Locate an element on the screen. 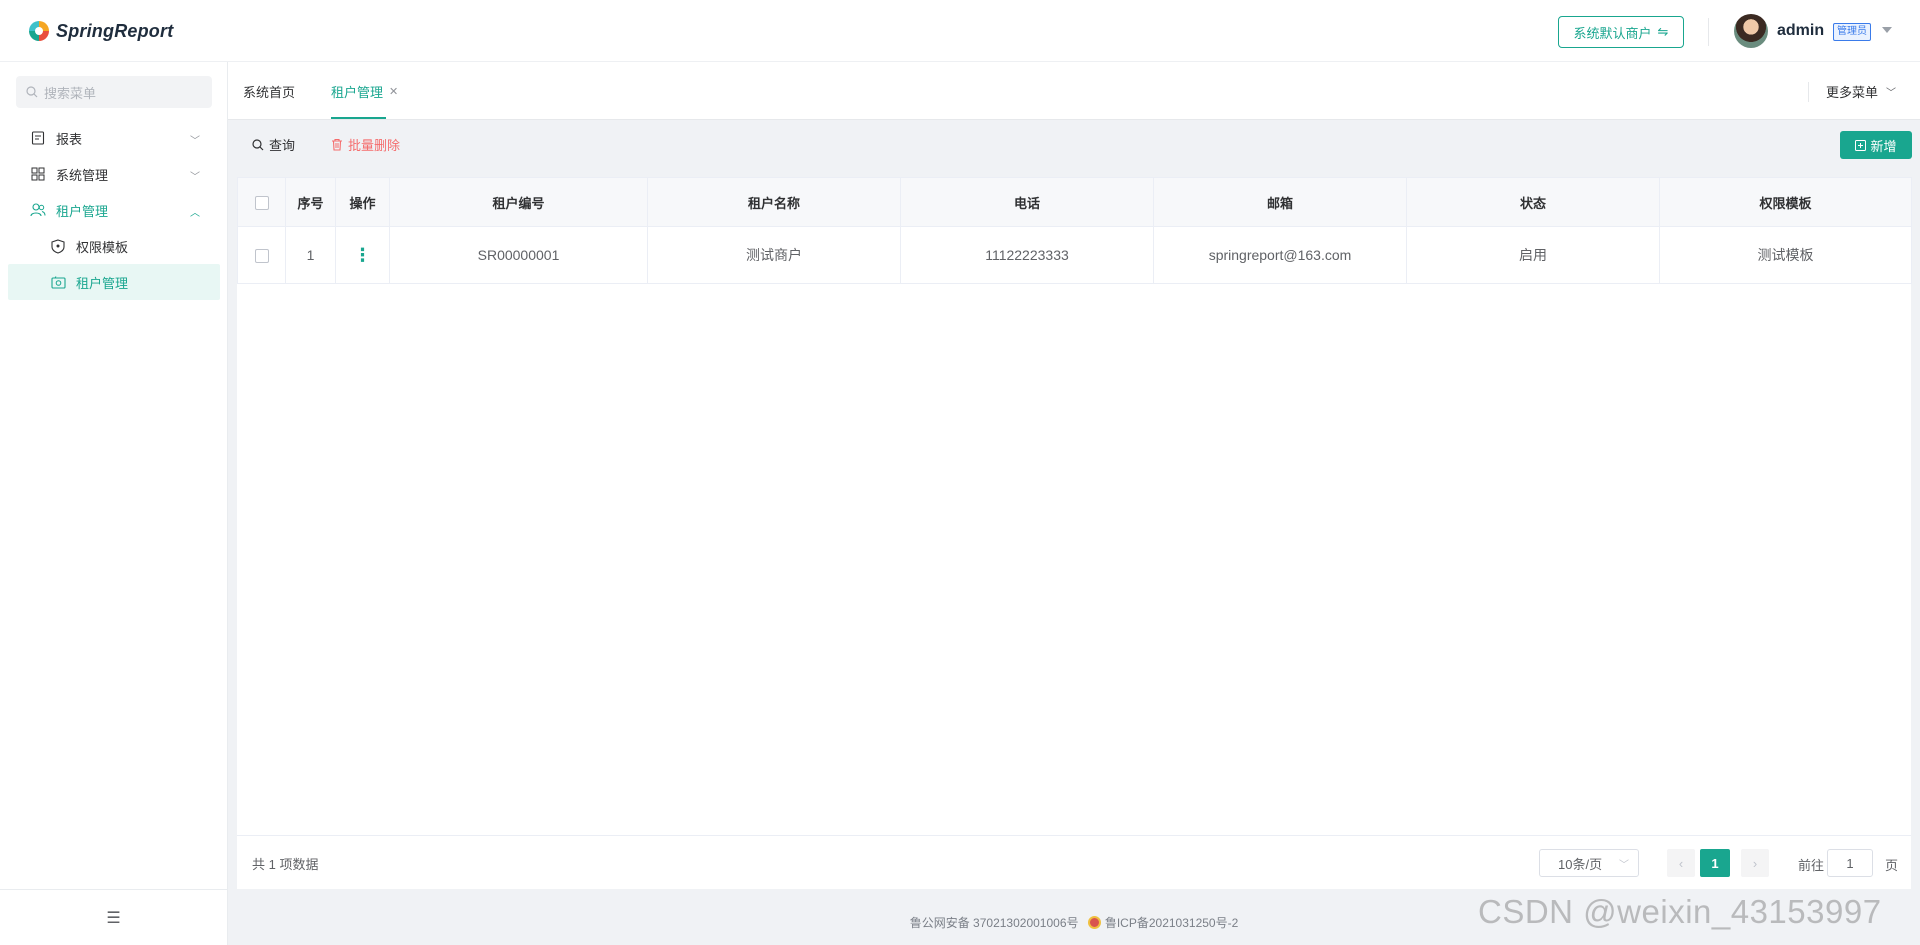  search-placeholder: 搜索菜单 is located at coordinates (70, 93).